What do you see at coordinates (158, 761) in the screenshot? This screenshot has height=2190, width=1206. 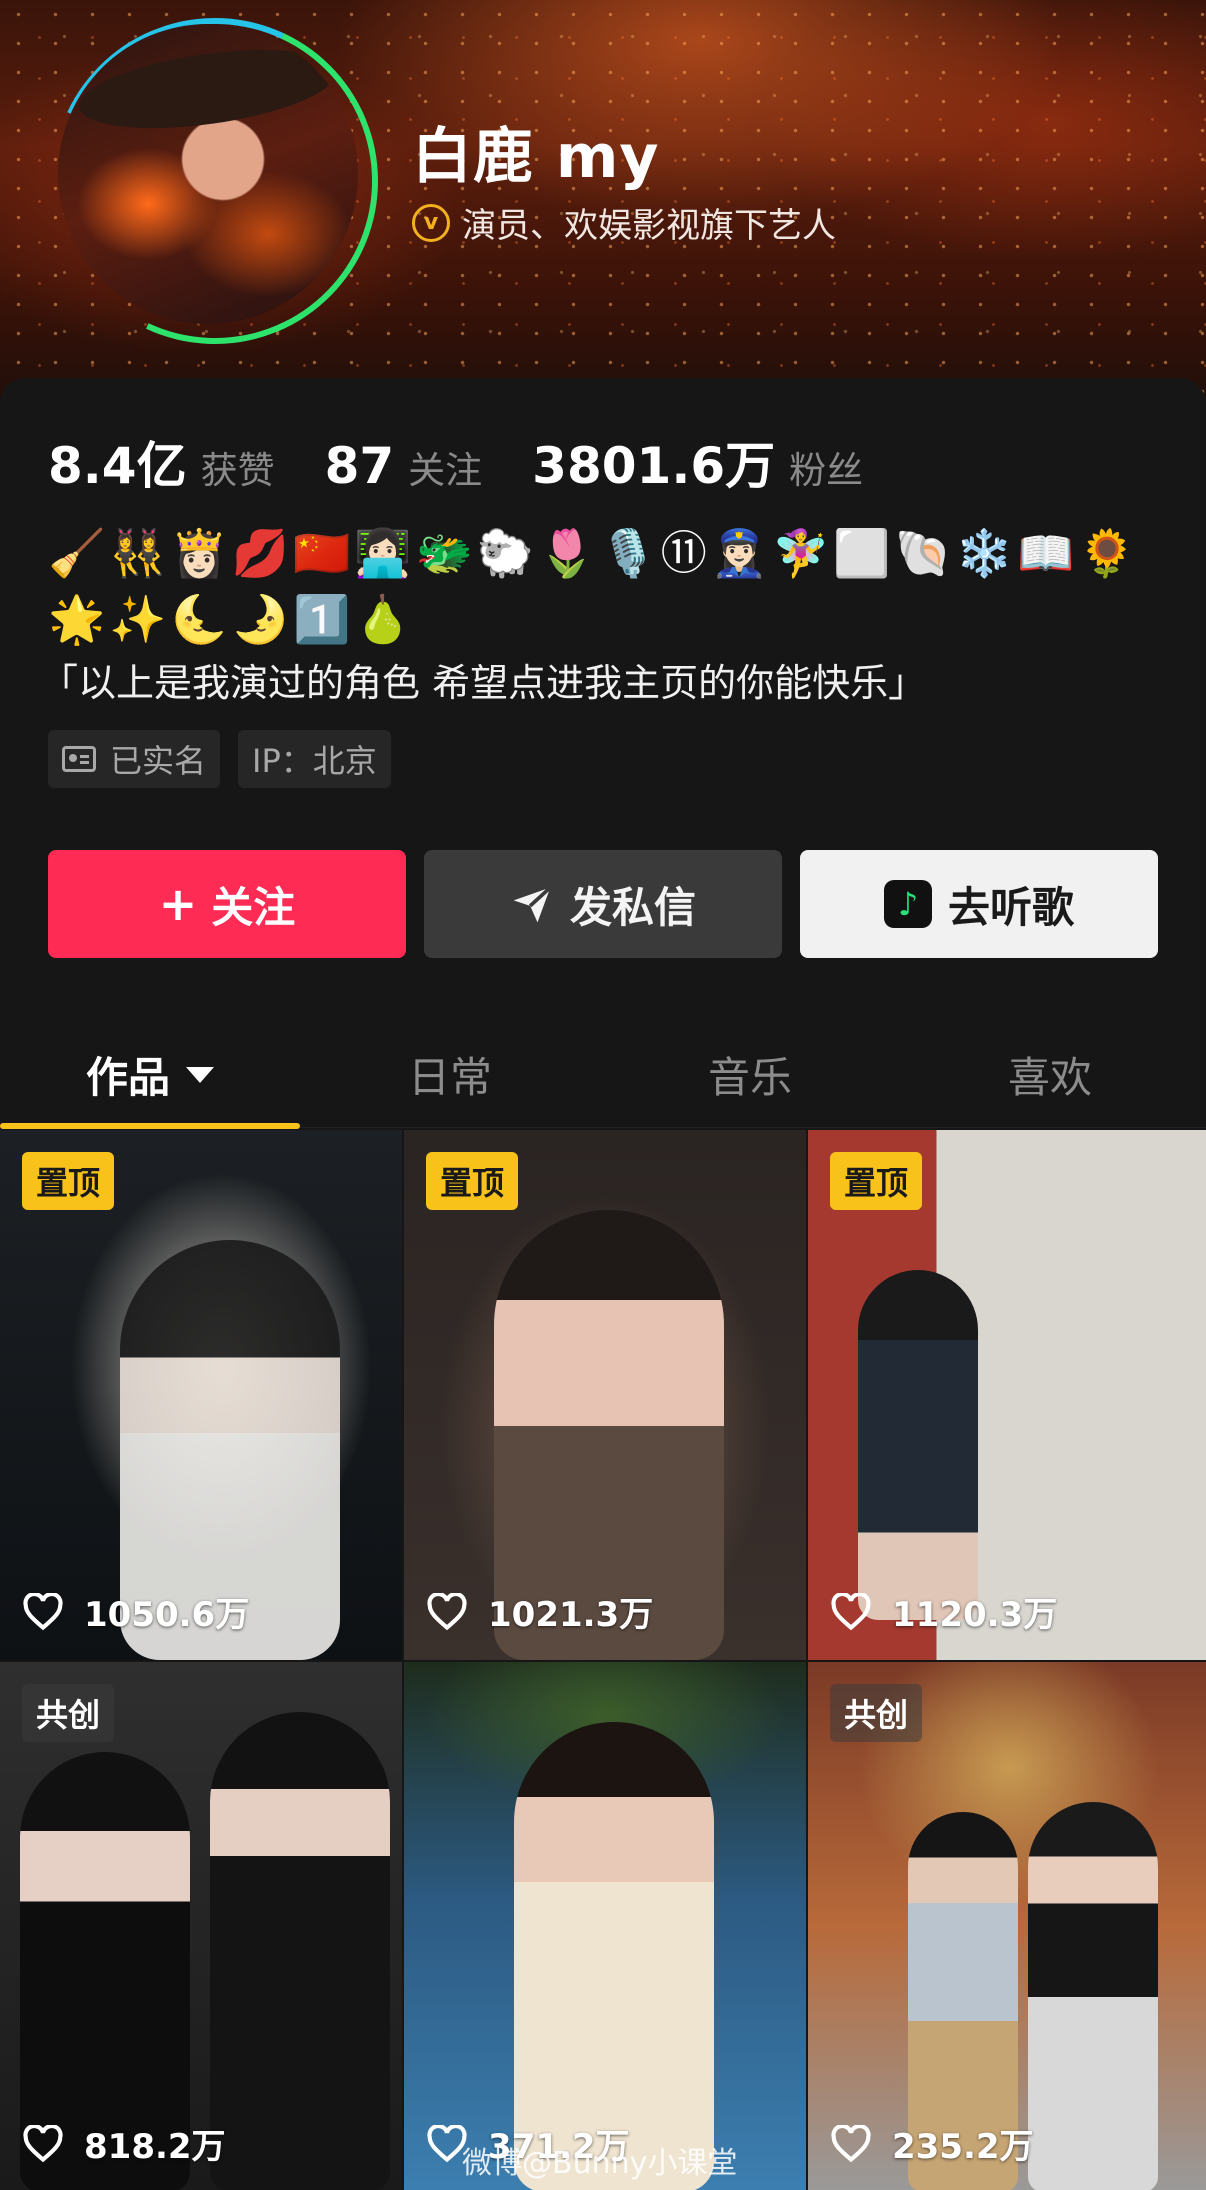 I see `chip-verified-label: 已实名` at bounding box center [158, 761].